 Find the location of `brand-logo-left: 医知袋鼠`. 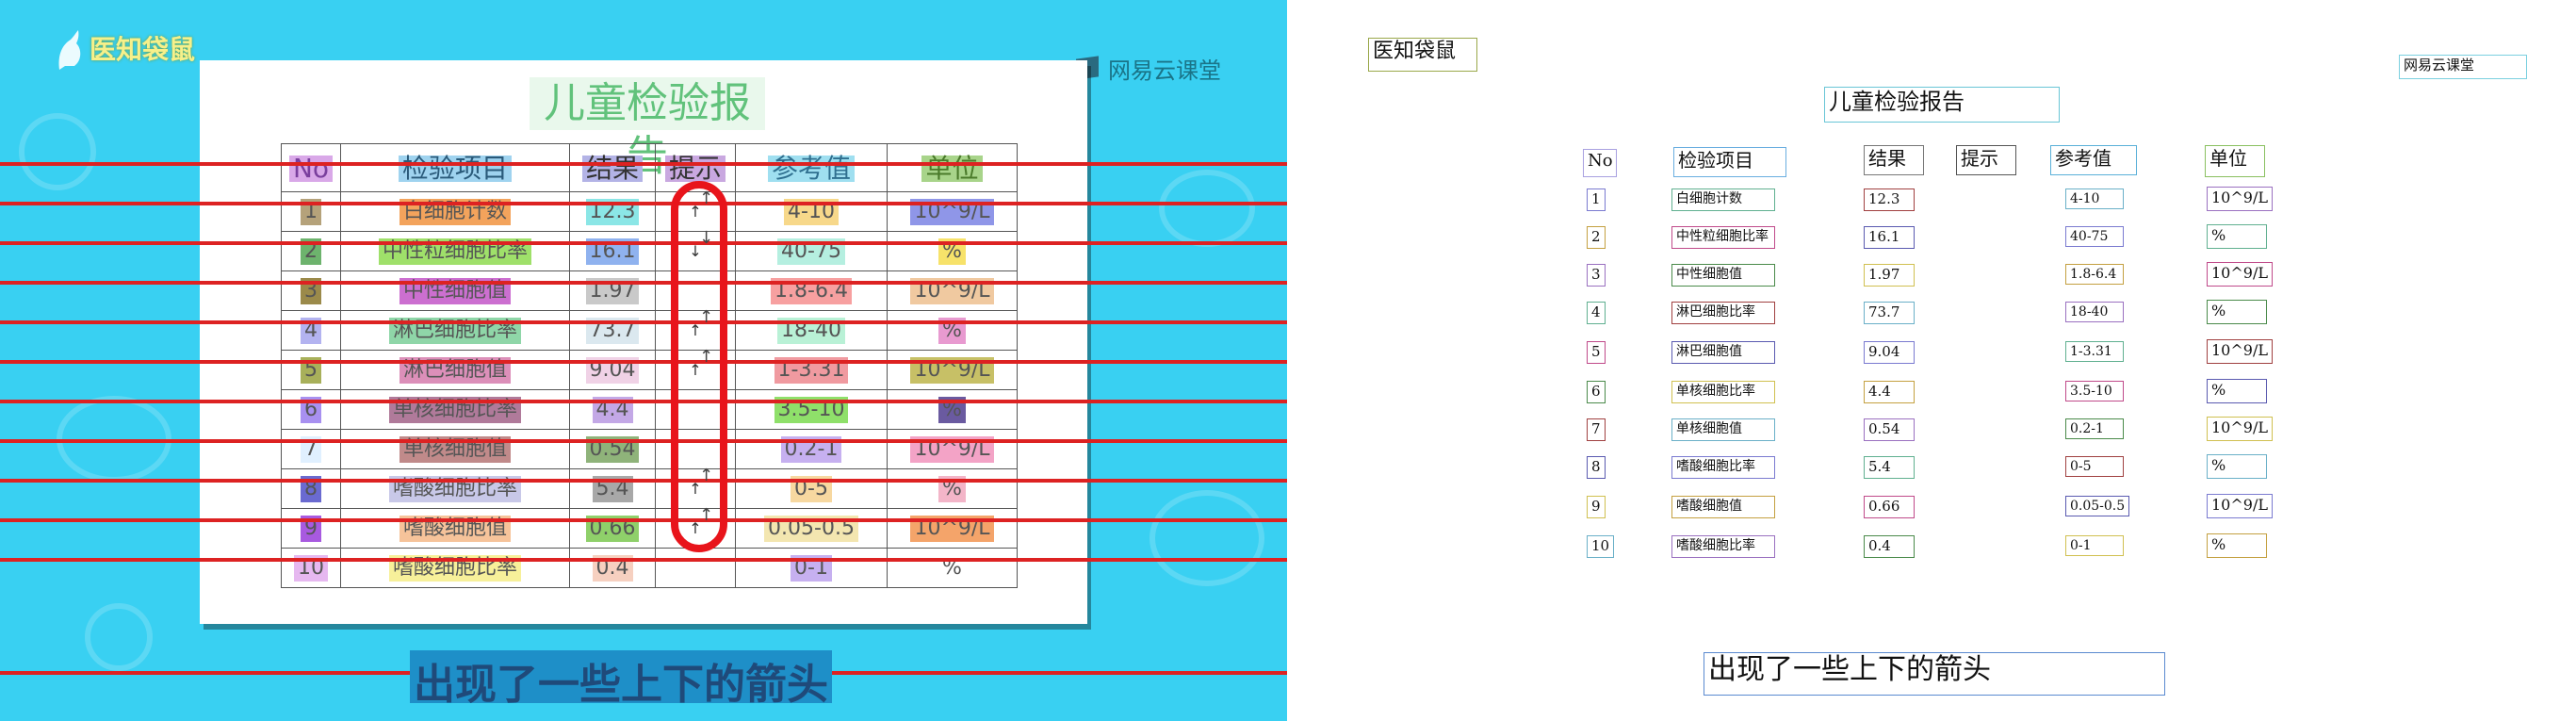

brand-logo-left: 医知袋鼠 is located at coordinates (126, 50).